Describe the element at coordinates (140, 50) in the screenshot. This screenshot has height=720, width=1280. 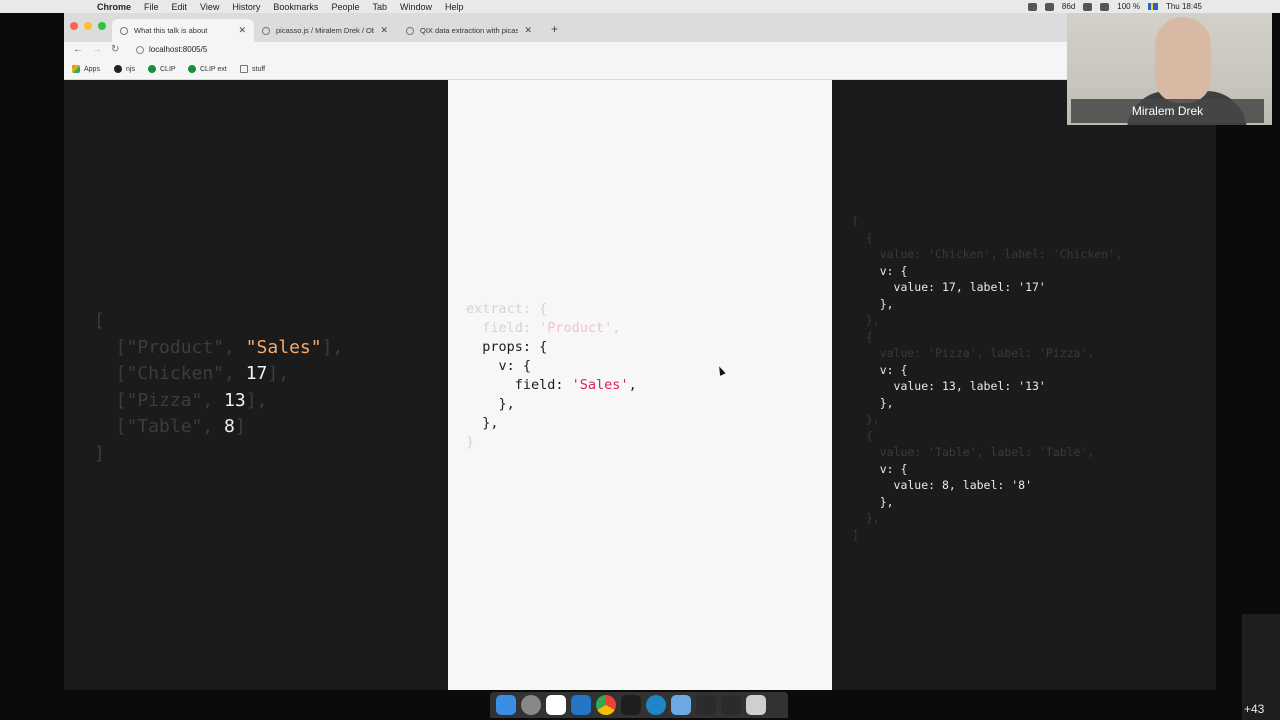
I see `info-icon` at that location.